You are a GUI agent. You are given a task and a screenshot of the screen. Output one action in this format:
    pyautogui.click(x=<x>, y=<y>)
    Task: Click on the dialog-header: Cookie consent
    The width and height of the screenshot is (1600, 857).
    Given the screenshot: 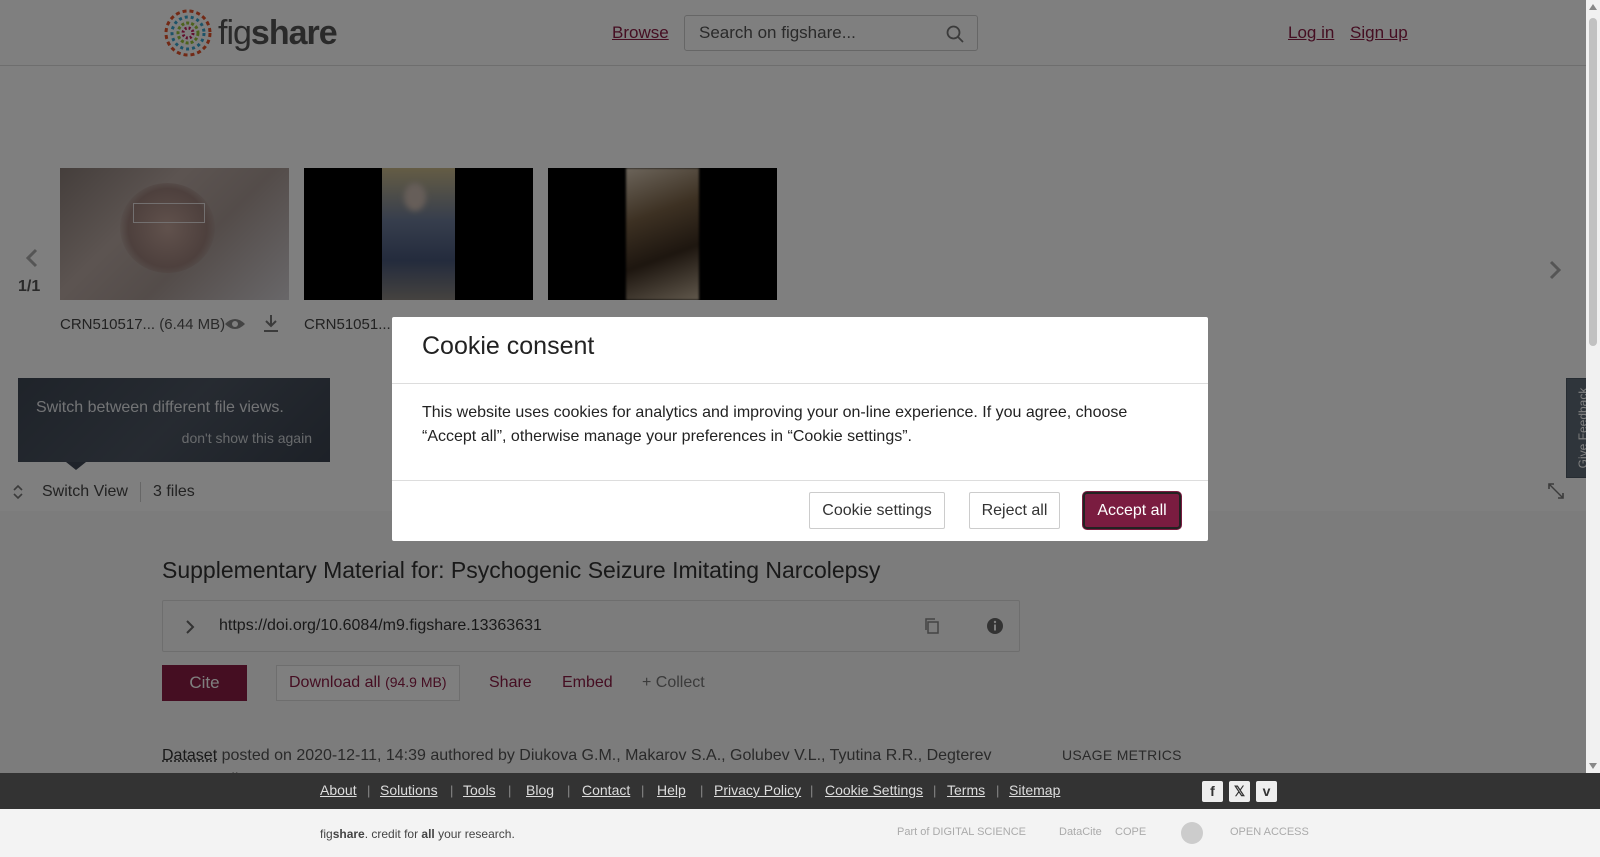 What is the action you would take?
    pyautogui.click(x=800, y=350)
    